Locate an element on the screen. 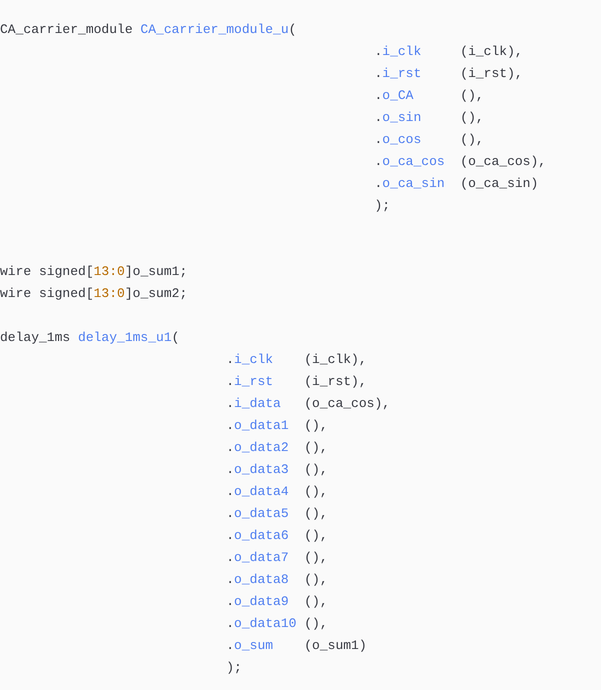  code-line: .o_data2 (), is located at coordinates (277, 448).